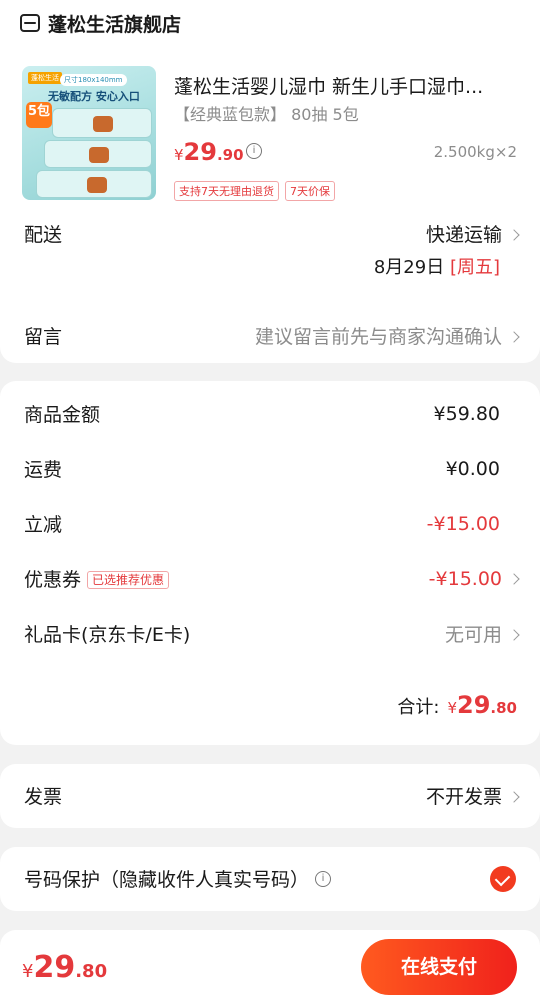 This screenshot has height=1002, width=540. I want to click on giftcard-label: 礼品卡(京东卡/E卡), so click(107, 635).